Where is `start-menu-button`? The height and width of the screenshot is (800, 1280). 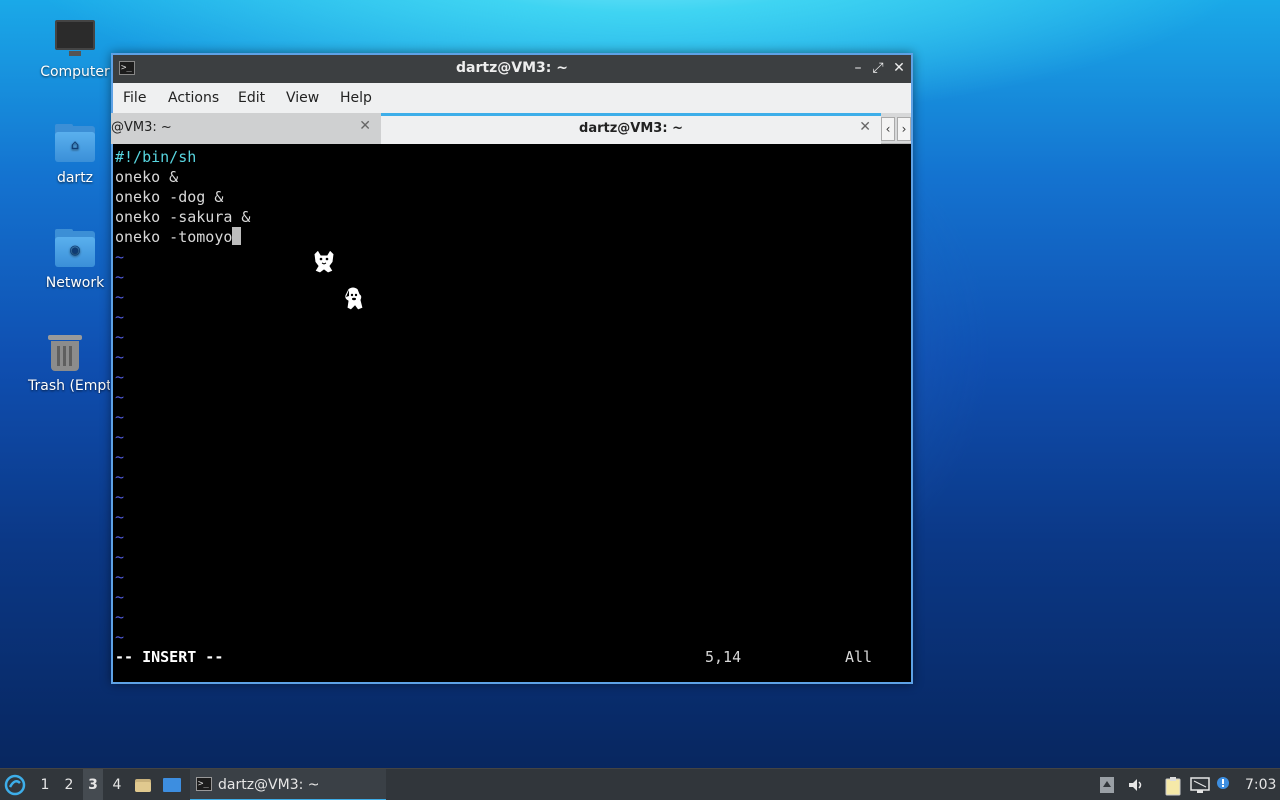
start-menu-button is located at coordinates (16, 784).